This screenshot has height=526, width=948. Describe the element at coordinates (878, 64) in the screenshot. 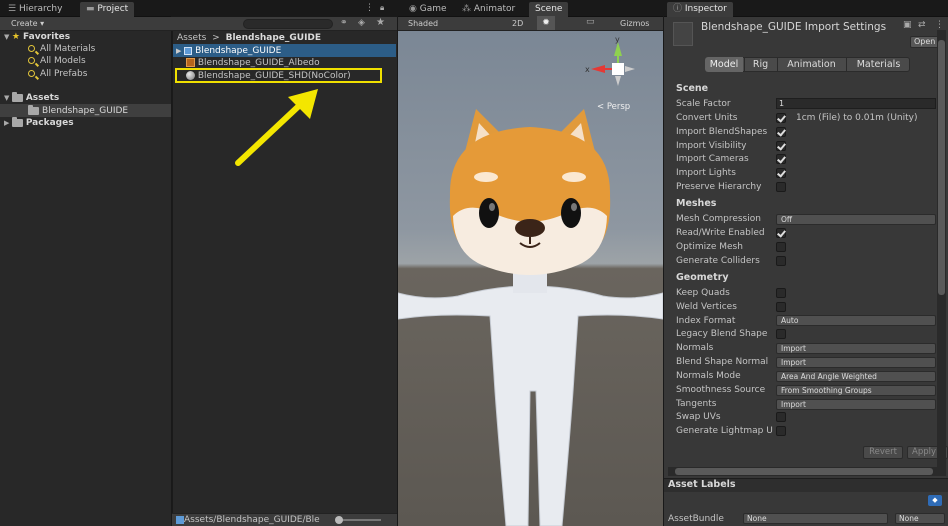

I see `tab-materials: Materials` at that location.